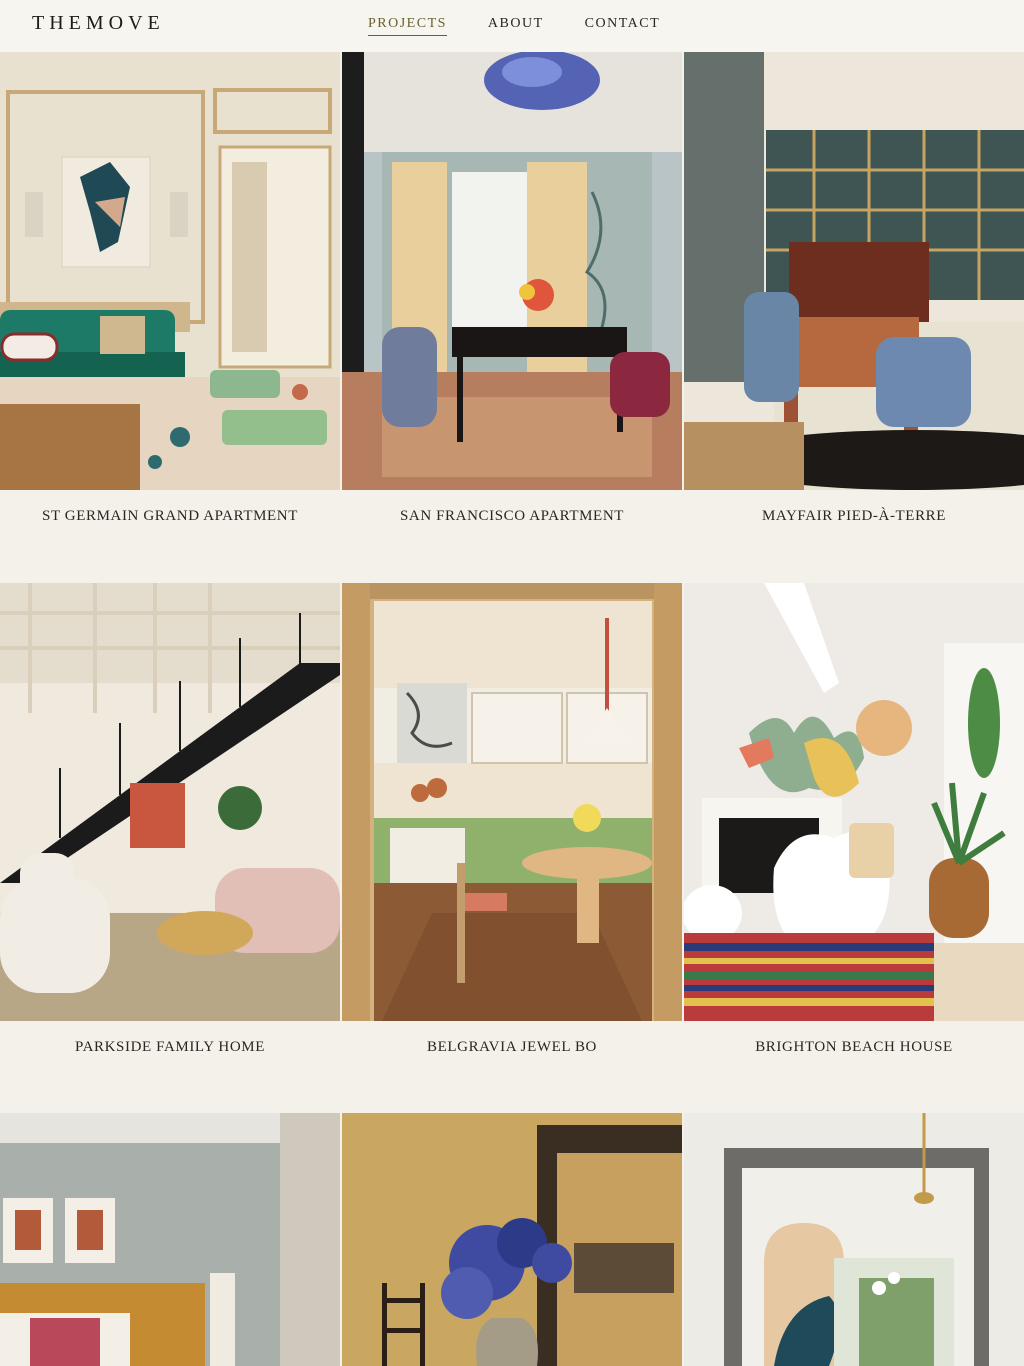 This screenshot has height=1366, width=1024. What do you see at coordinates (512, 1239) in the screenshot?
I see `project-image-hydrangea` at bounding box center [512, 1239].